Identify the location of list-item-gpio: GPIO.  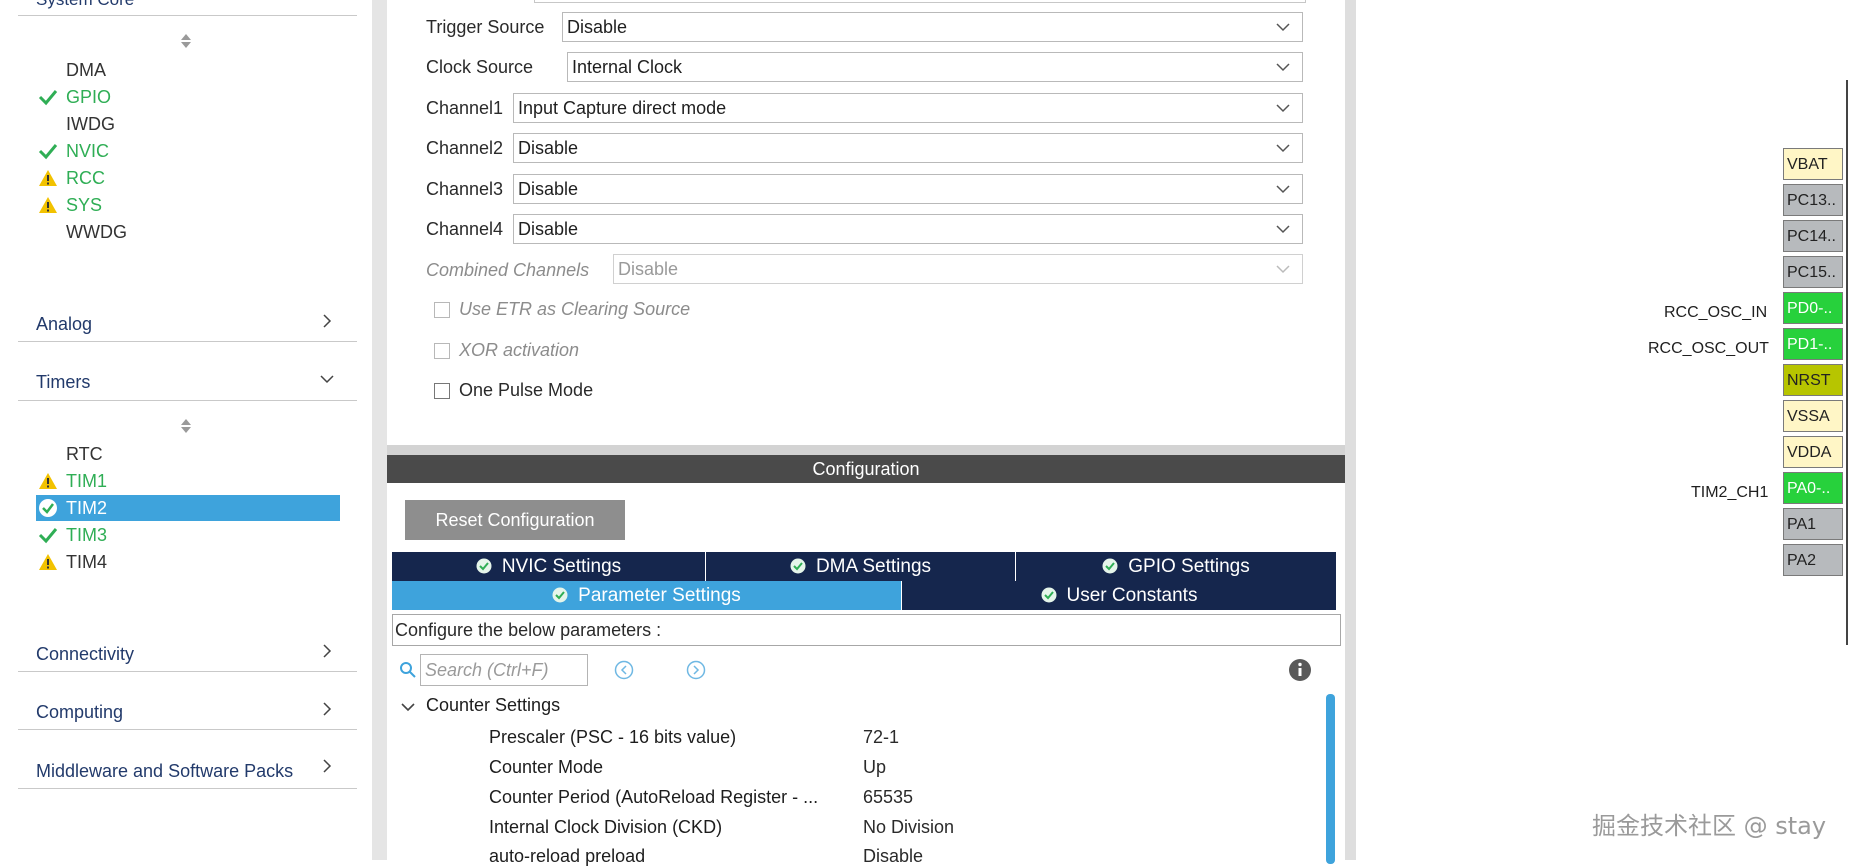
(188, 97).